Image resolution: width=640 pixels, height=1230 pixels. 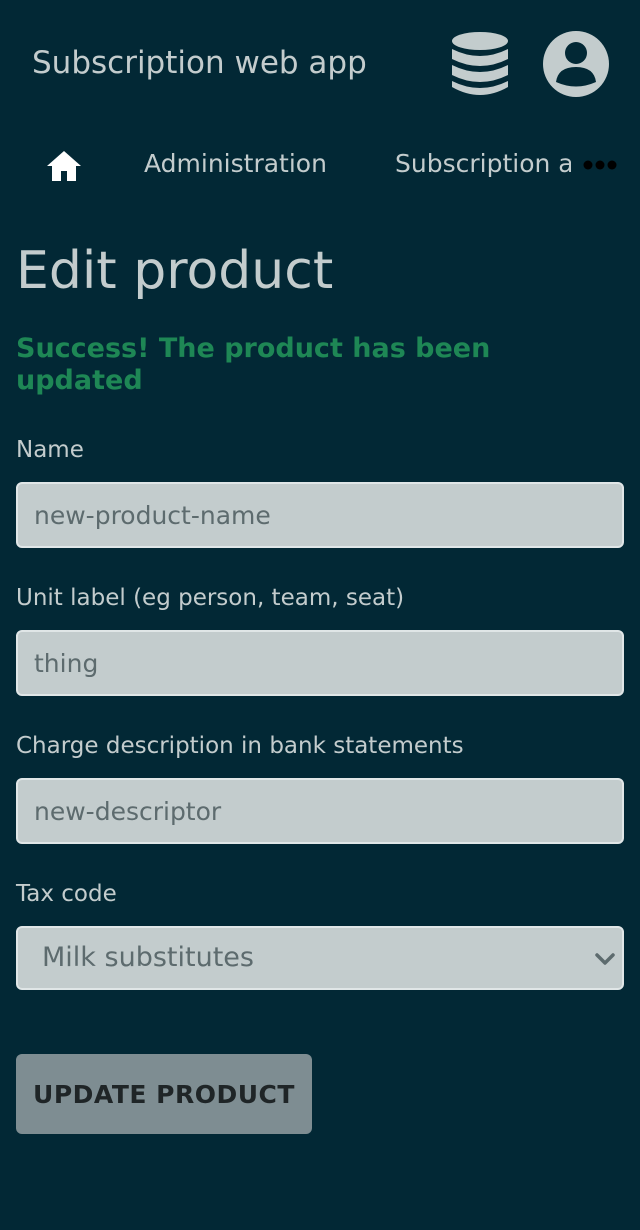 What do you see at coordinates (576, 64) in the screenshot?
I see `user-account-icon` at bounding box center [576, 64].